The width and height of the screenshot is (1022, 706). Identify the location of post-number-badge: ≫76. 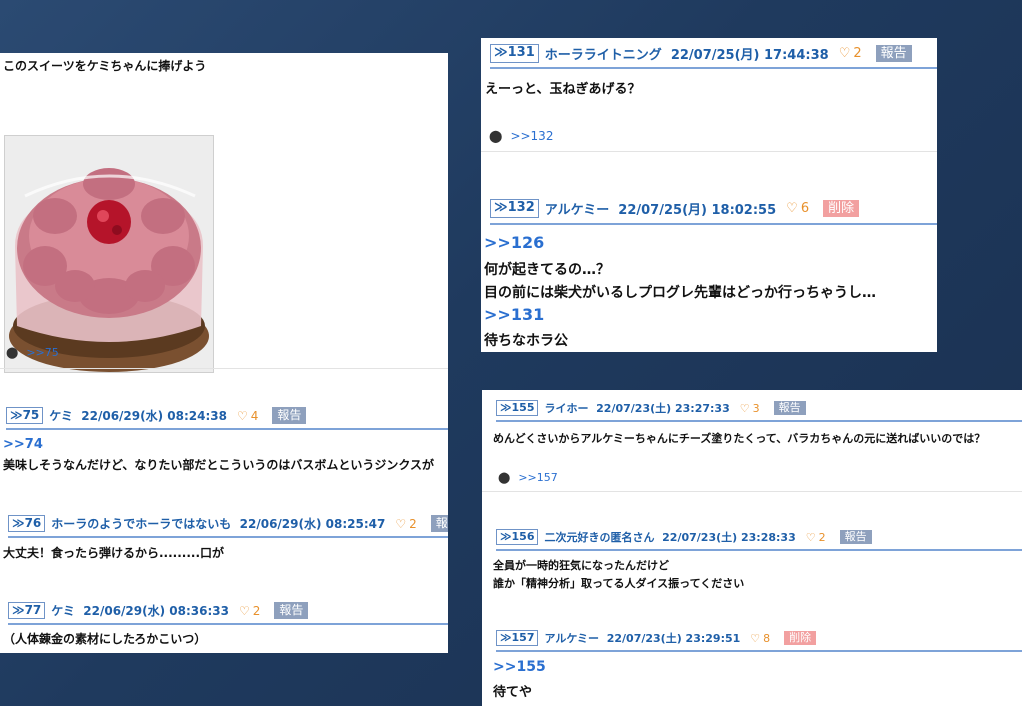
(27, 523).